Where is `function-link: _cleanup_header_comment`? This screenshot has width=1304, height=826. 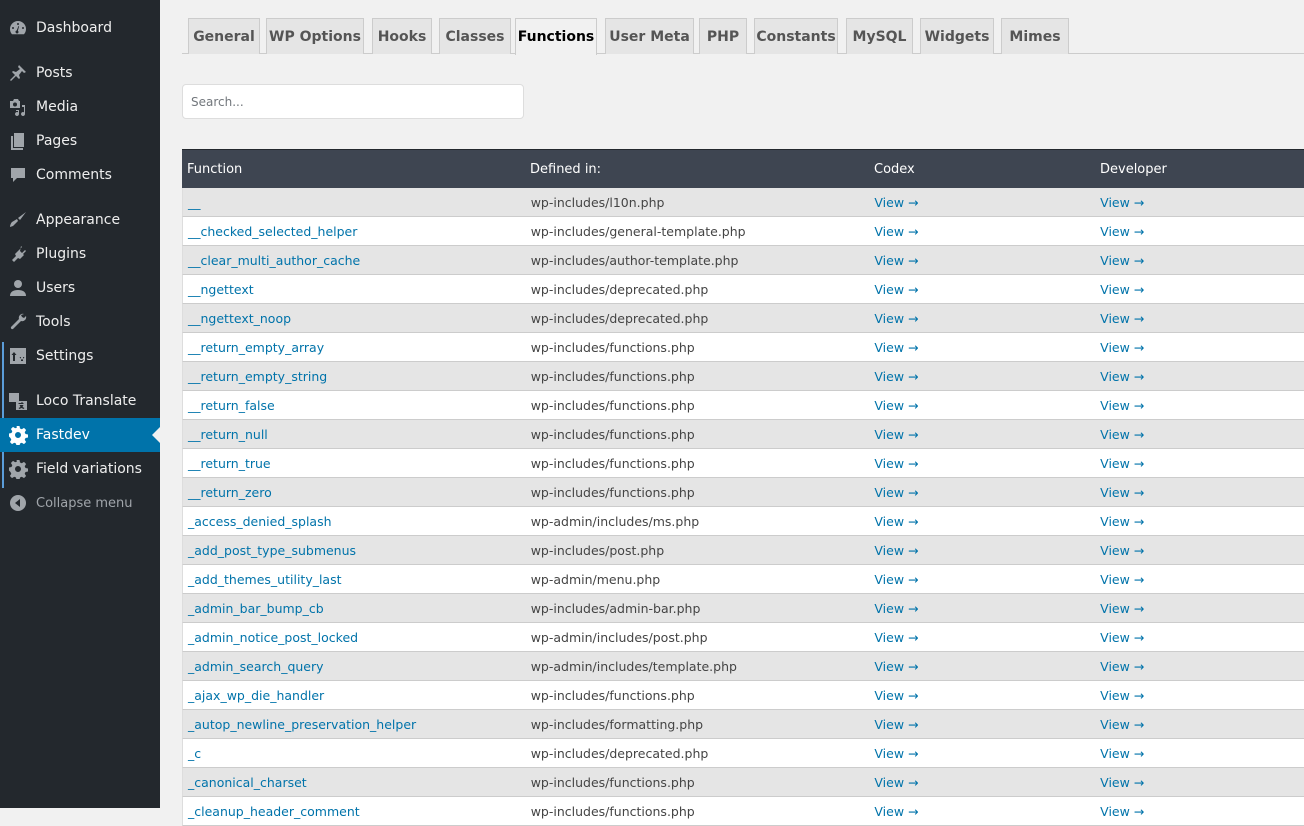
function-link: _cleanup_header_comment is located at coordinates (274, 811).